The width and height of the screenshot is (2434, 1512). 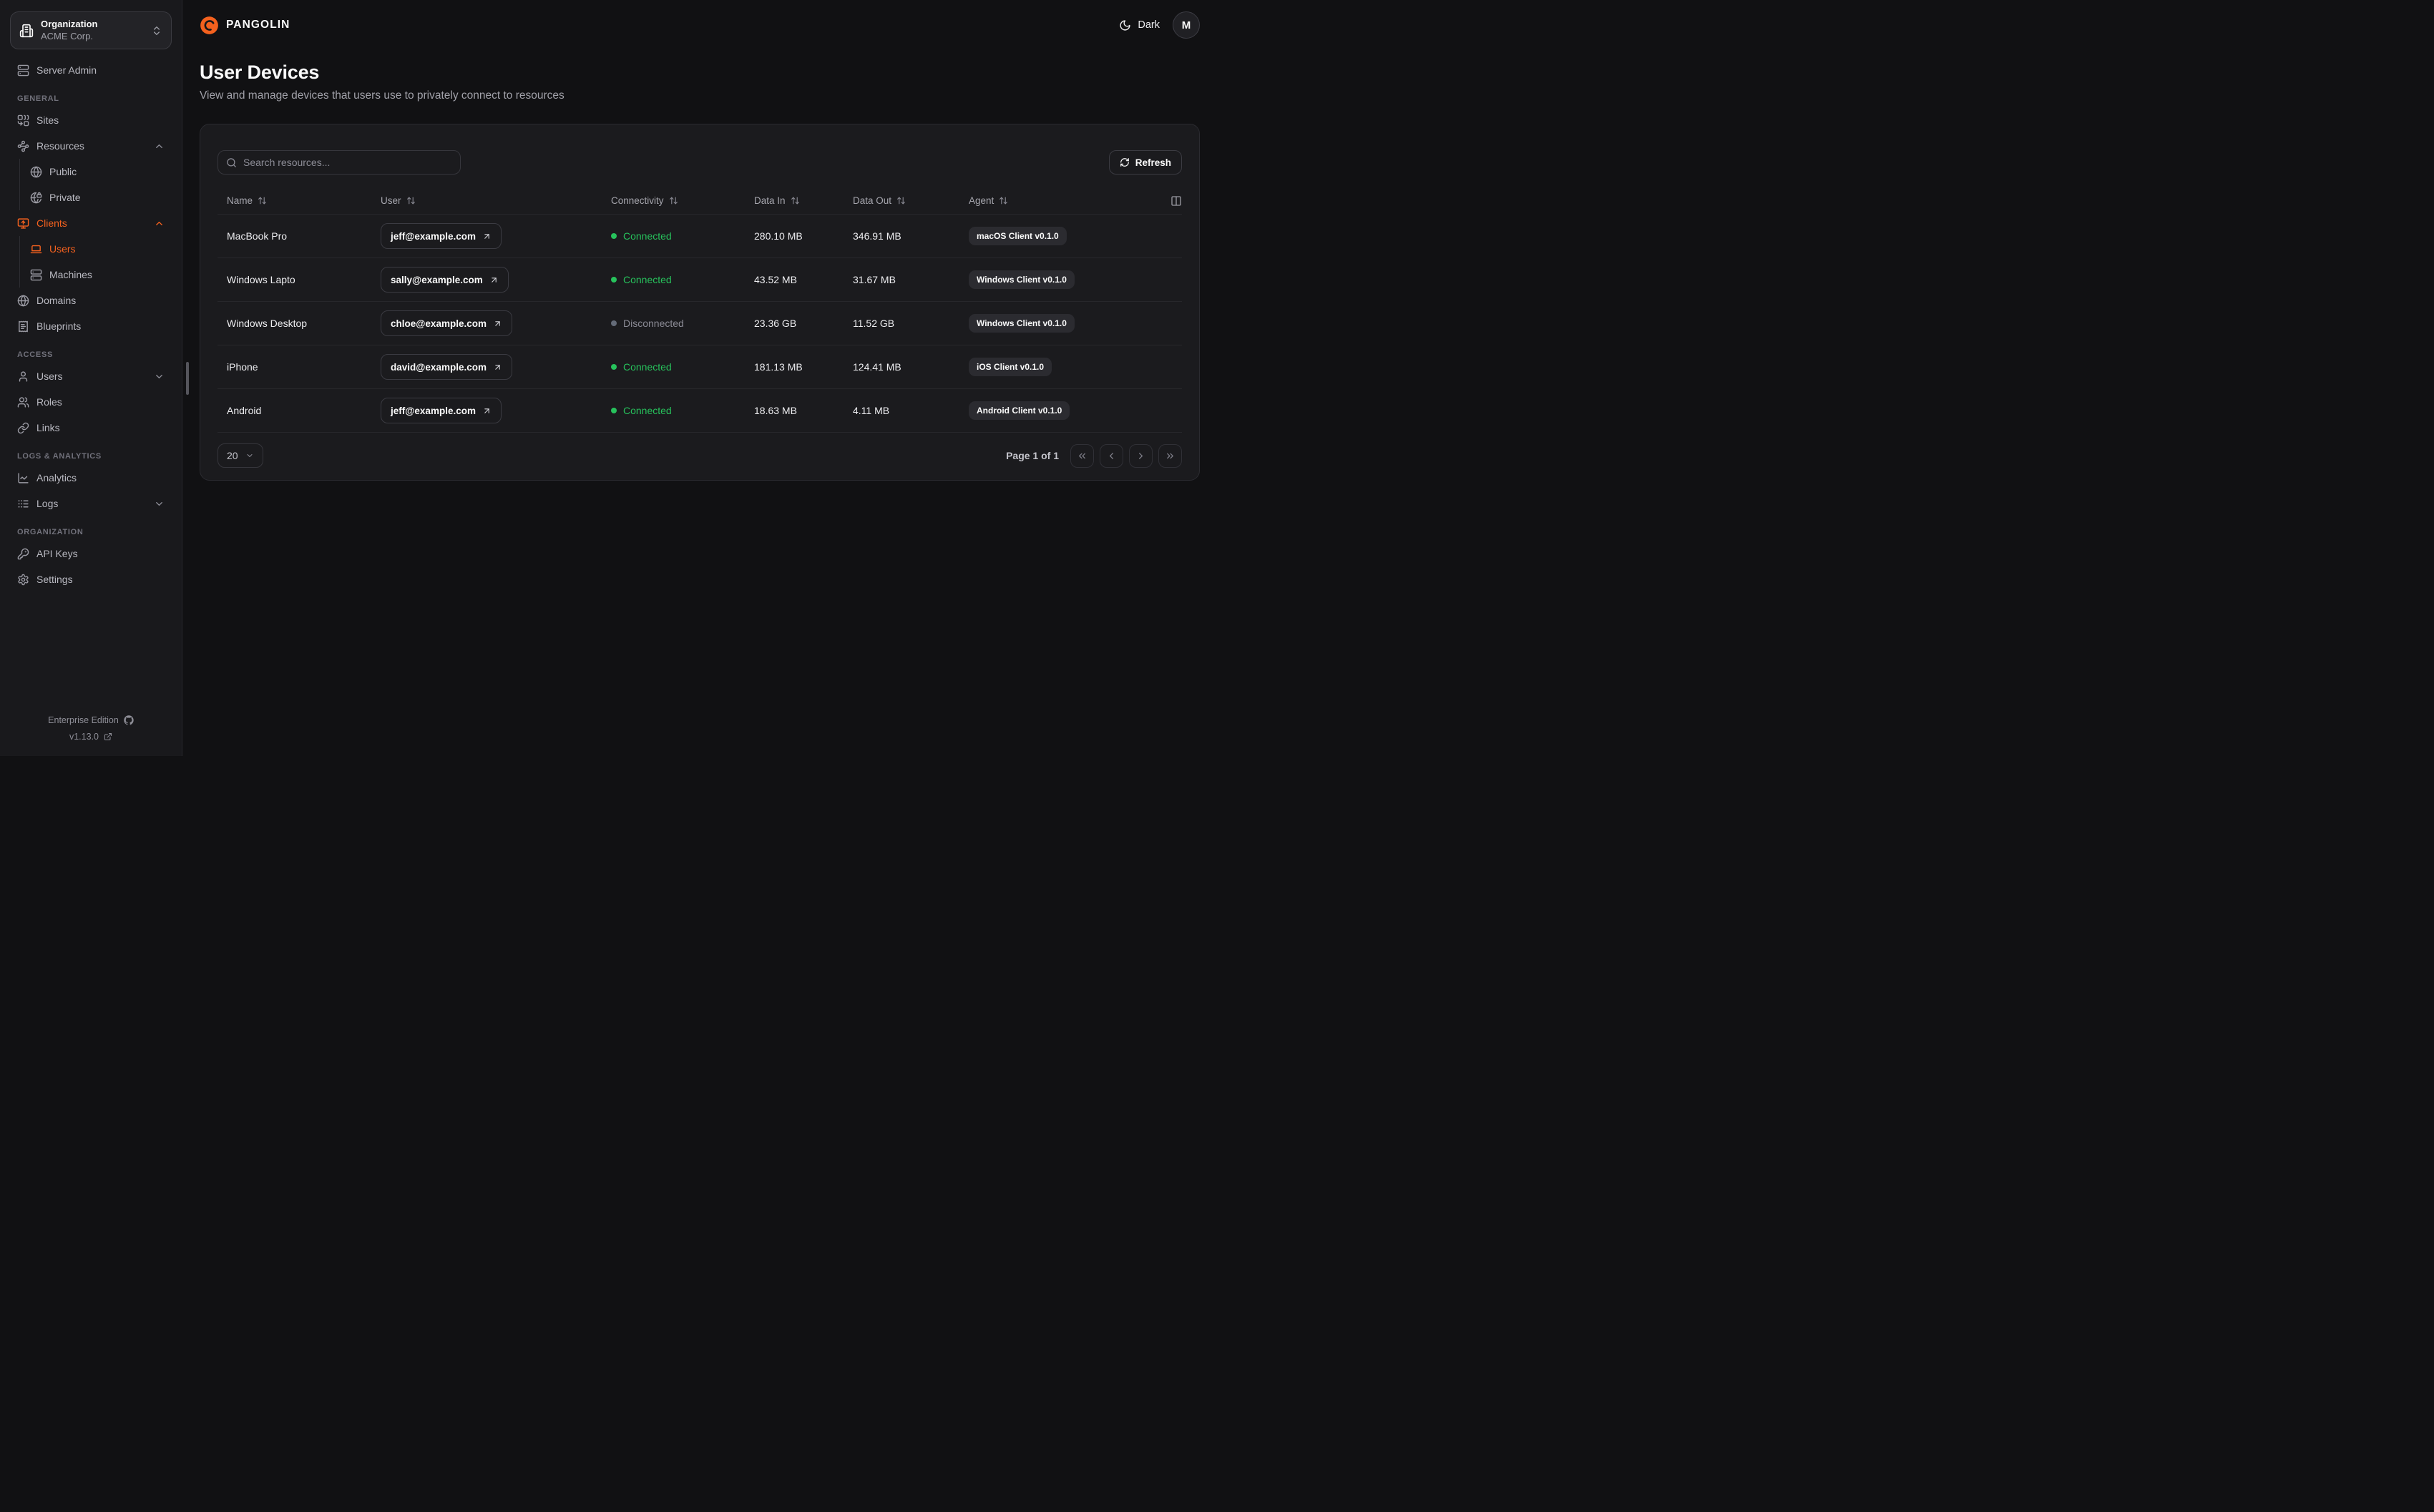 I want to click on device-name: Windows Desktop, so click(x=267, y=323).